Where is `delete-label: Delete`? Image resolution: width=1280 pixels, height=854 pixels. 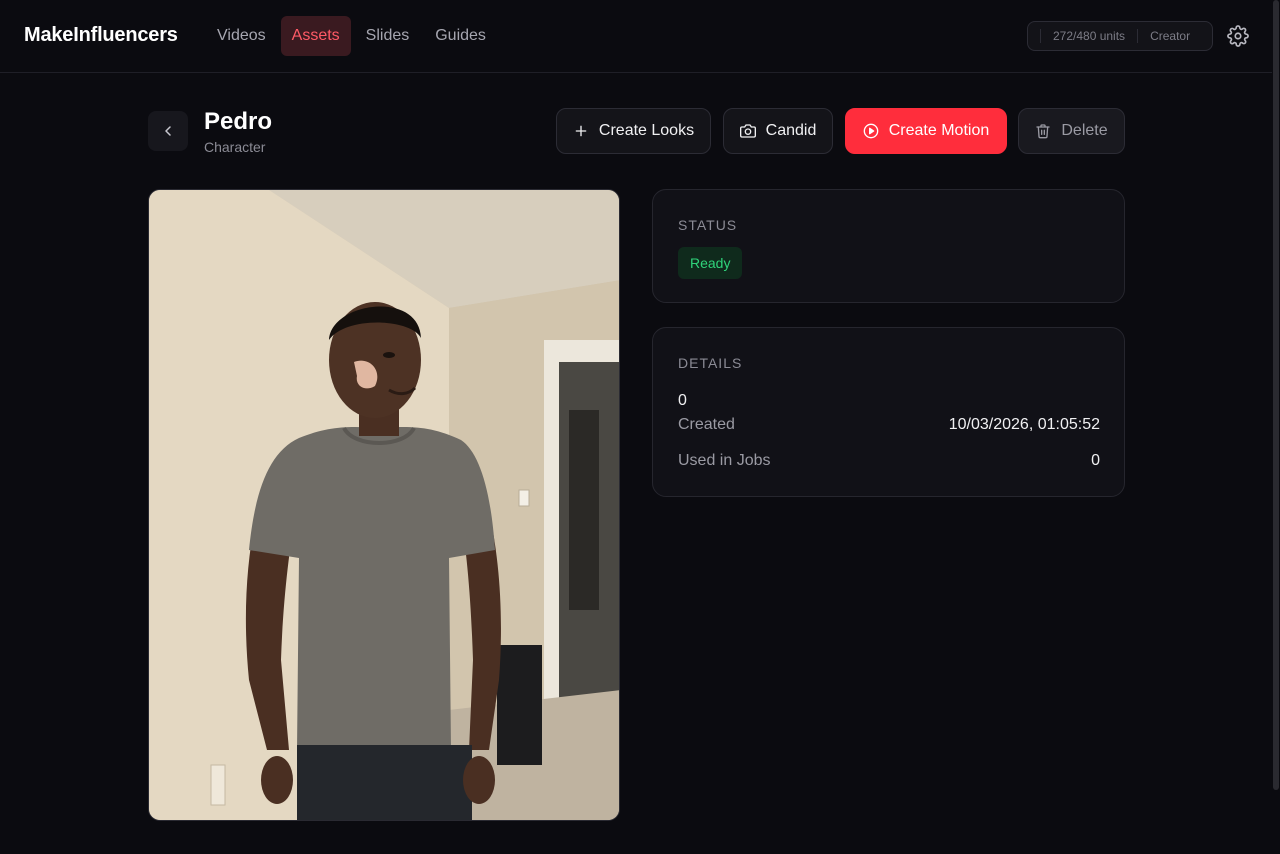 delete-label: Delete is located at coordinates (1084, 130).